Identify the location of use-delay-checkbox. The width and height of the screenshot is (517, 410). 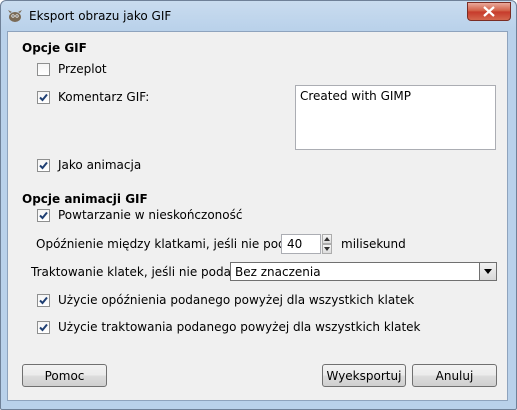
(43, 300).